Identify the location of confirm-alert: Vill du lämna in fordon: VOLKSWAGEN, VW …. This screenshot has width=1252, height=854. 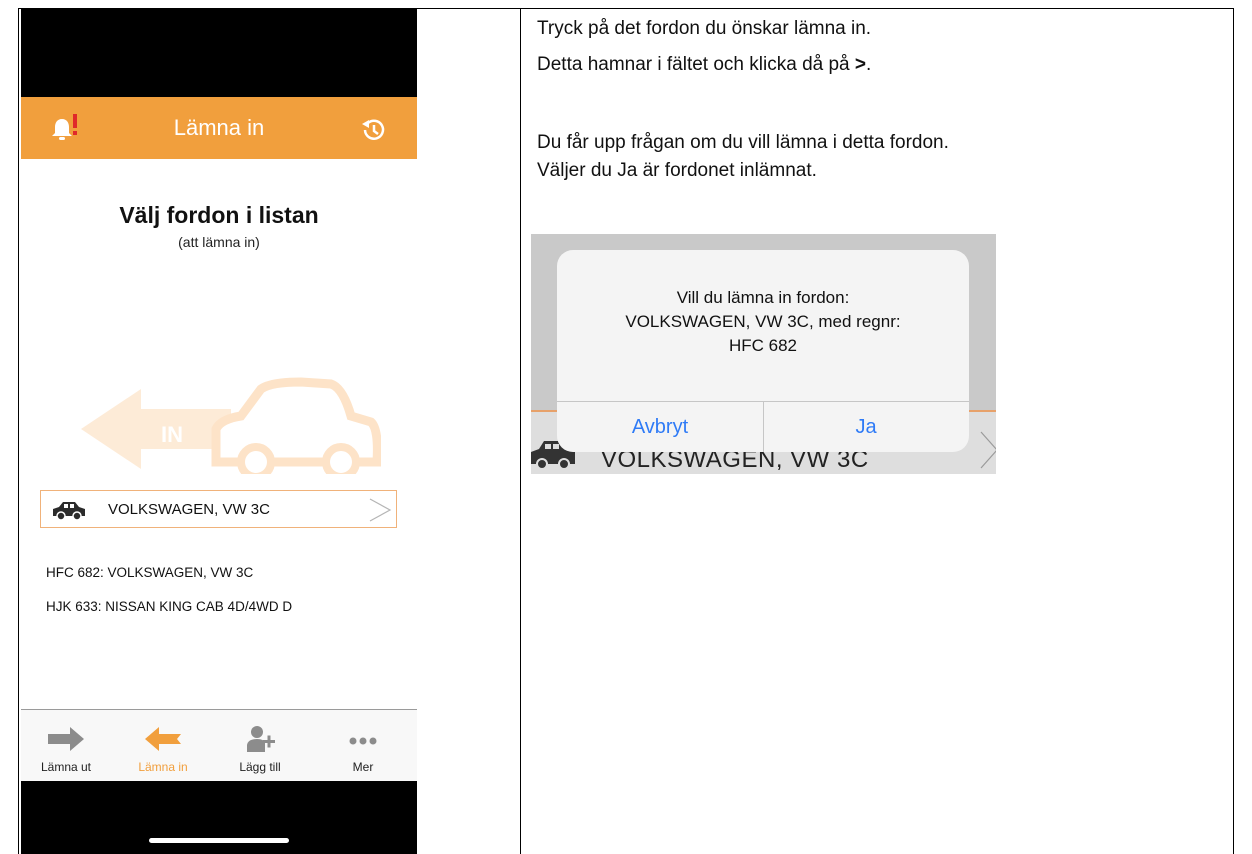
(763, 351).